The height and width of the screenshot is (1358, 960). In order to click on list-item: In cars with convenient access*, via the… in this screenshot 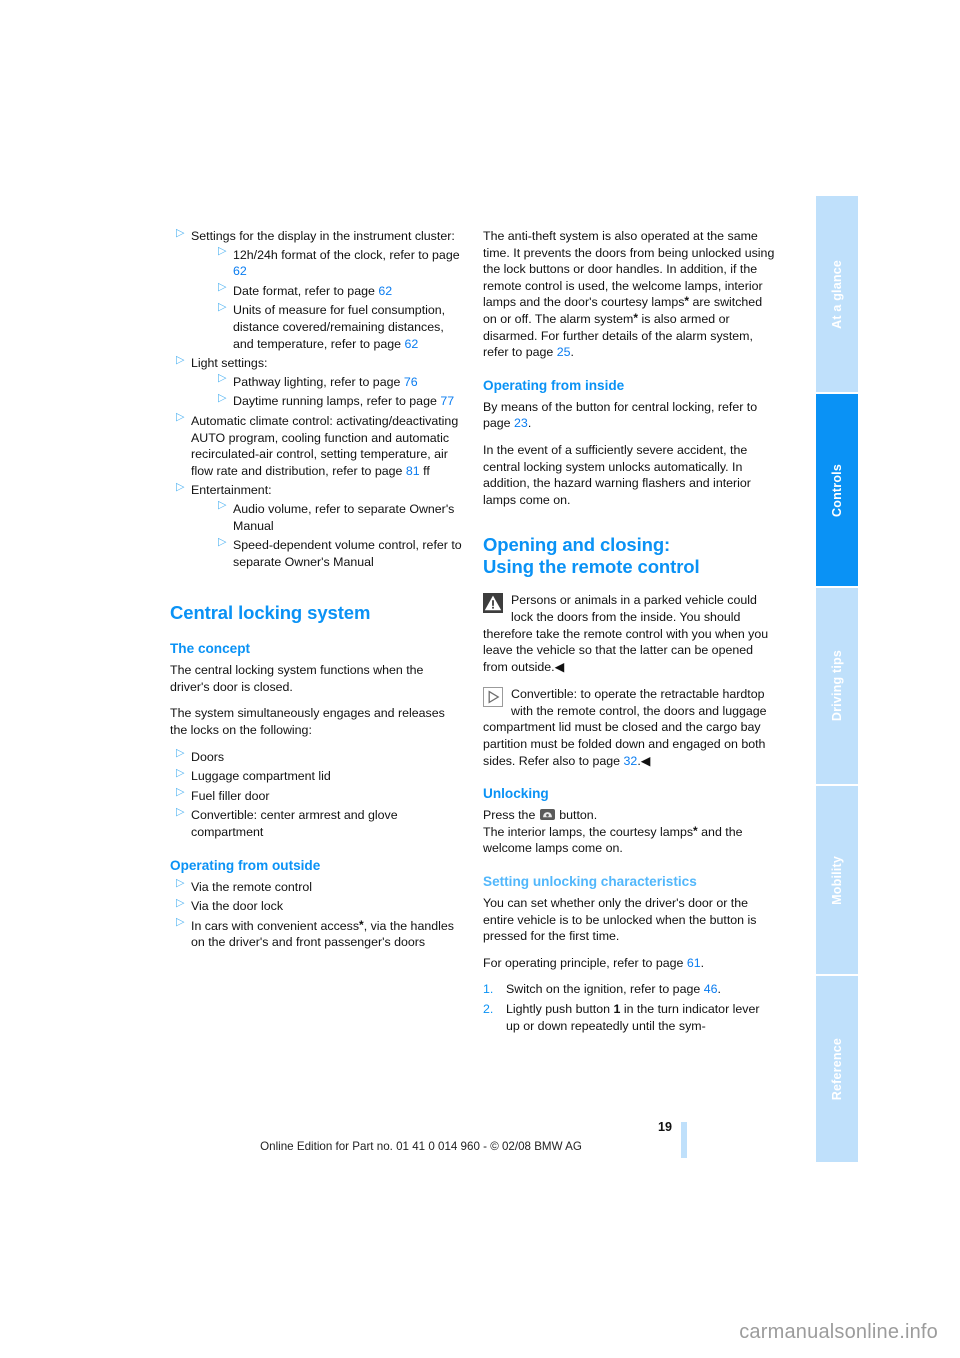, I will do `click(316, 934)`.